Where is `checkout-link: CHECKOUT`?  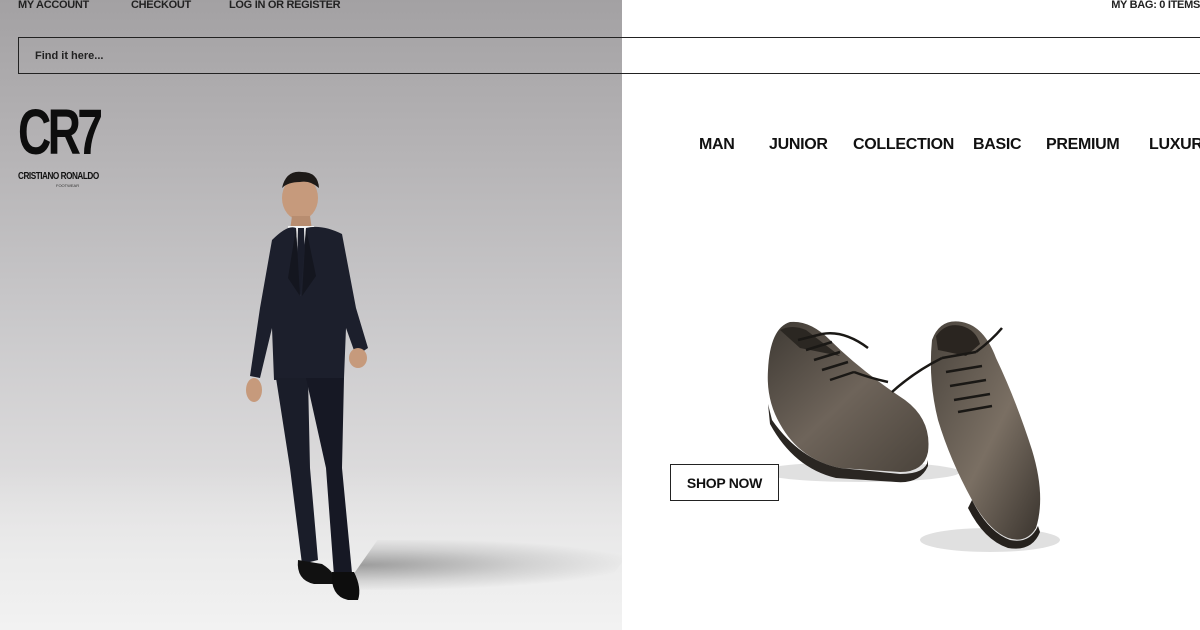 checkout-link: CHECKOUT is located at coordinates (161, 5).